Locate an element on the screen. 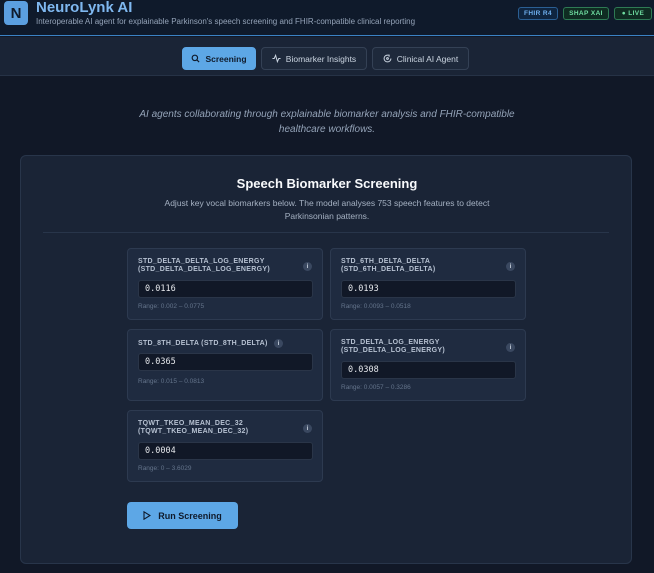 The width and height of the screenshot is (654, 573). play-icon is located at coordinates (147, 515).